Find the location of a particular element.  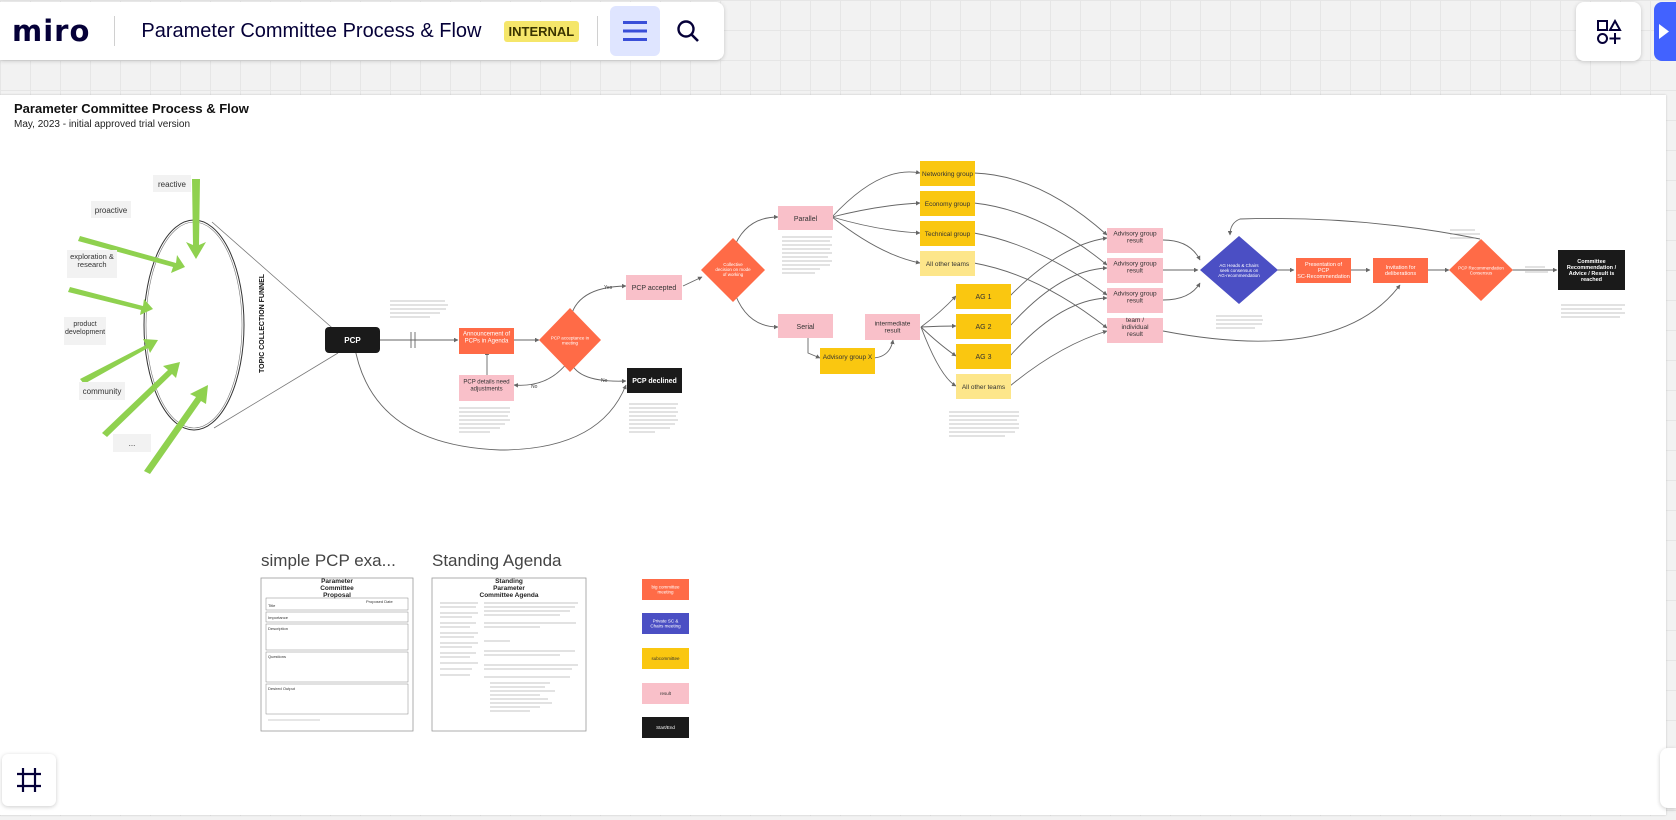

svg-text: PCP is located at coordinates (352, 340).